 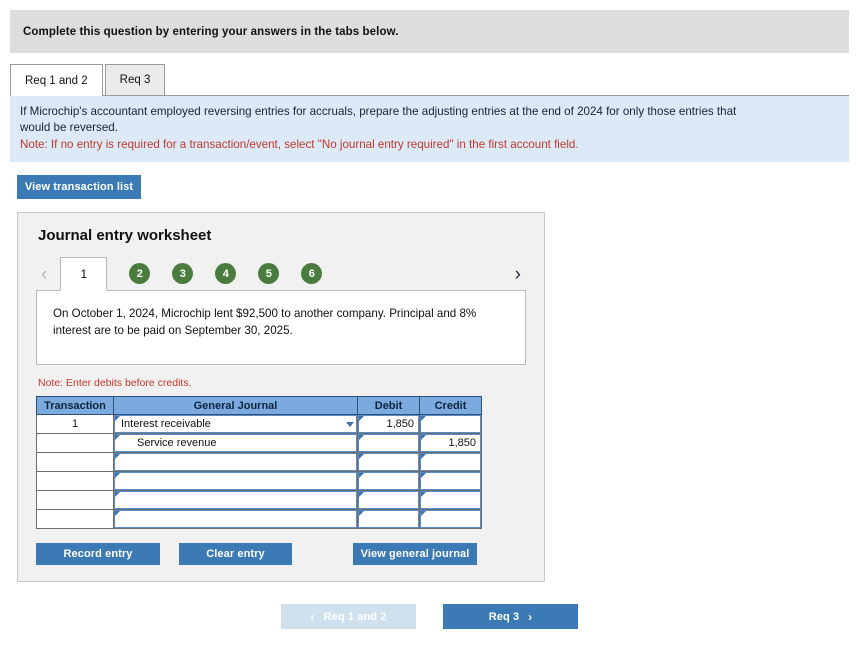 I want to click on worksheet-title: Journal entry worksheet, so click(x=125, y=235).